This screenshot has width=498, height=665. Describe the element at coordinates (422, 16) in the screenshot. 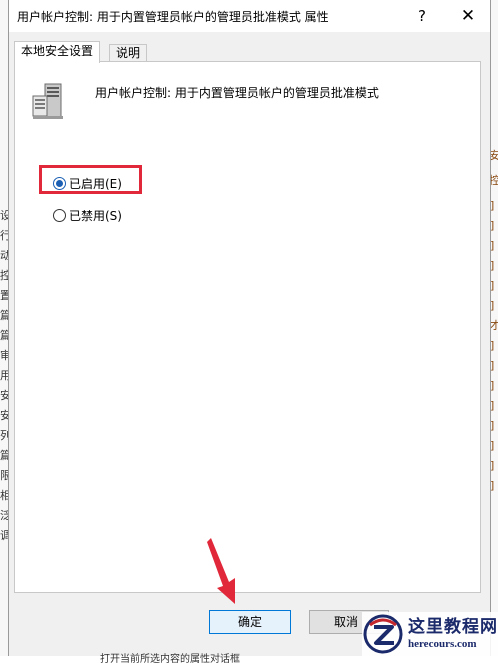

I see `help-button: ?` at that location.